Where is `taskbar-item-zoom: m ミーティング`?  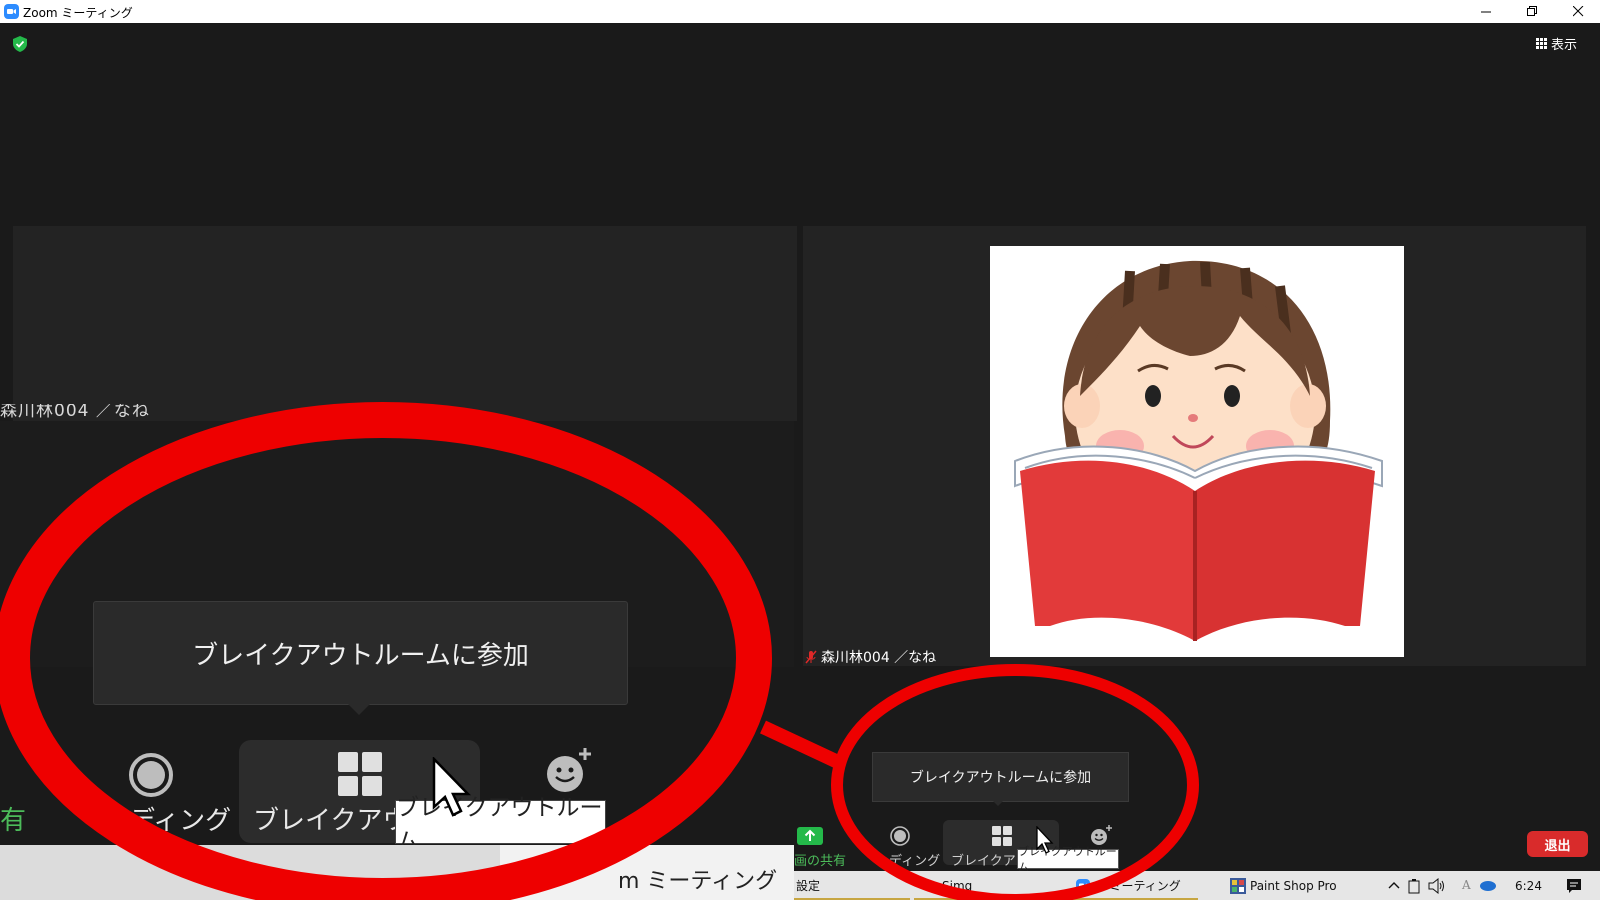 taskbar-item-zoom: m ミーティング is located at coordinates (1128, 885).